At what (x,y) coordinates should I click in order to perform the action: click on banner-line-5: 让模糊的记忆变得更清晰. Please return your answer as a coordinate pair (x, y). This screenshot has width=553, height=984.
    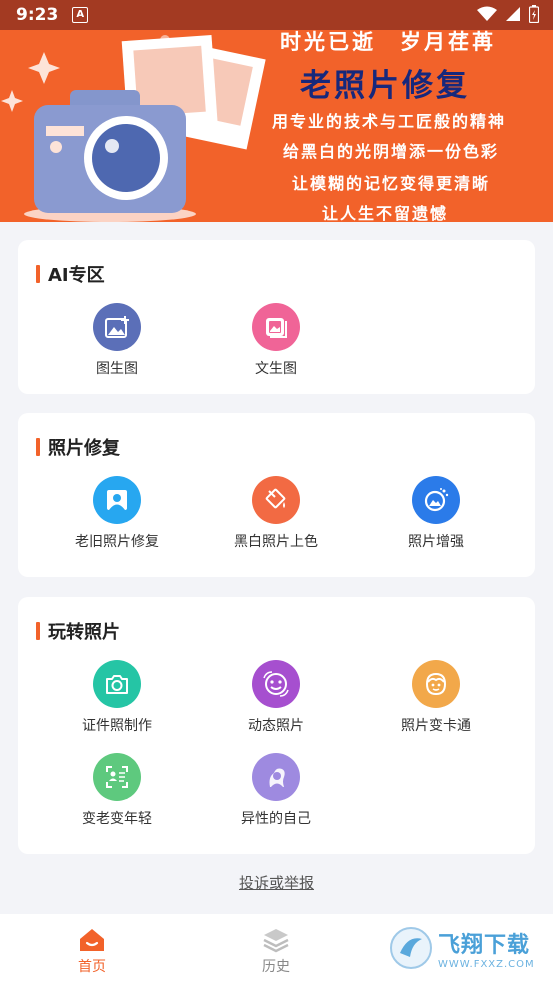
    Looking at the image, I should click on (391, 183).